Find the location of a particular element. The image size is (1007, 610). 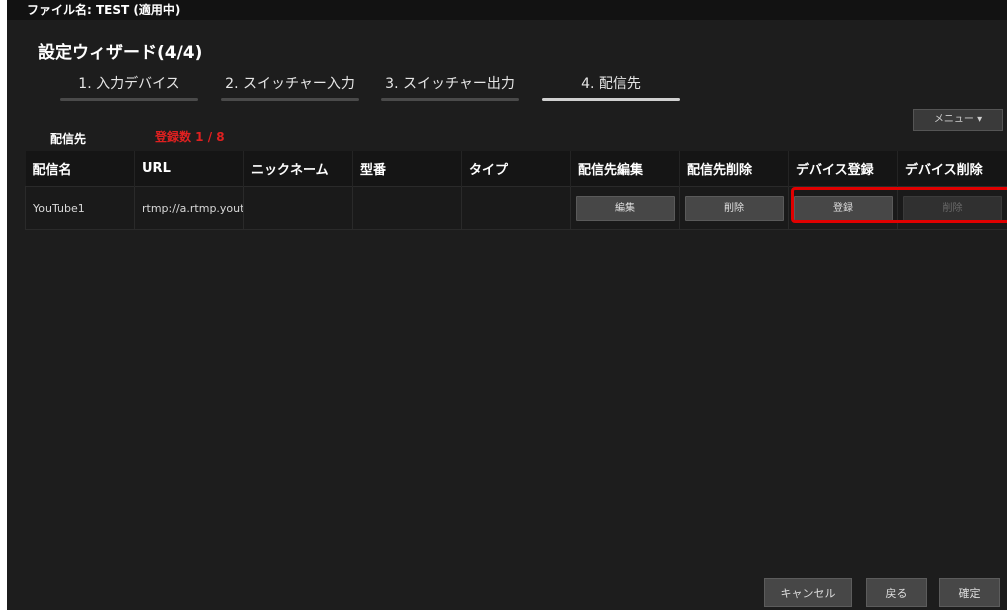

step-label: 3. スイッチャー出力 is located at coordinates (450, 84).